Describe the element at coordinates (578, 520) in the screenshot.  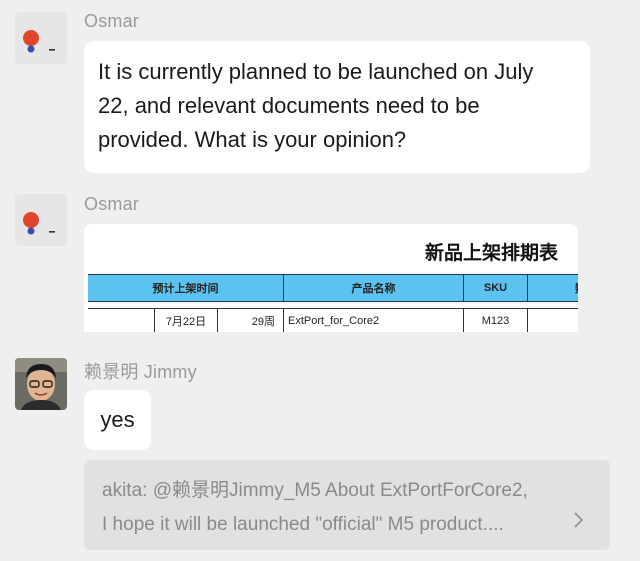
I see `chevron-right-icon` at that location.